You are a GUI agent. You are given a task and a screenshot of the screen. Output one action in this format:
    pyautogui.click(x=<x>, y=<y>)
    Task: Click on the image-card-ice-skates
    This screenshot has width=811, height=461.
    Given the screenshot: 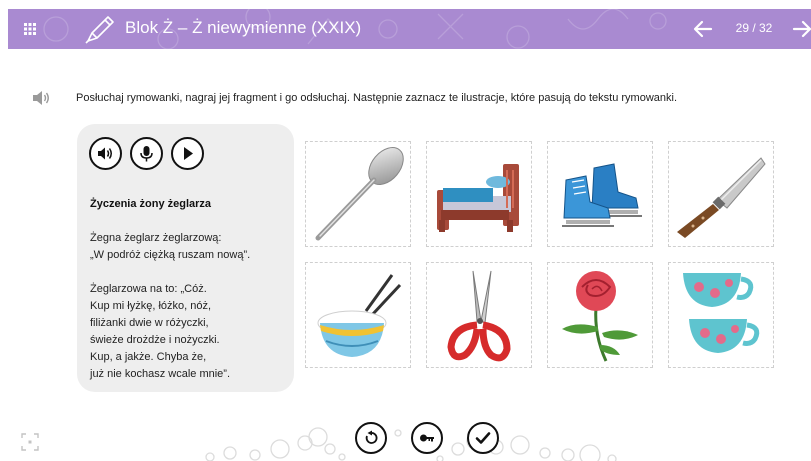 What is the action you would take?
    pyautogui.click(x=600, y=194)
    